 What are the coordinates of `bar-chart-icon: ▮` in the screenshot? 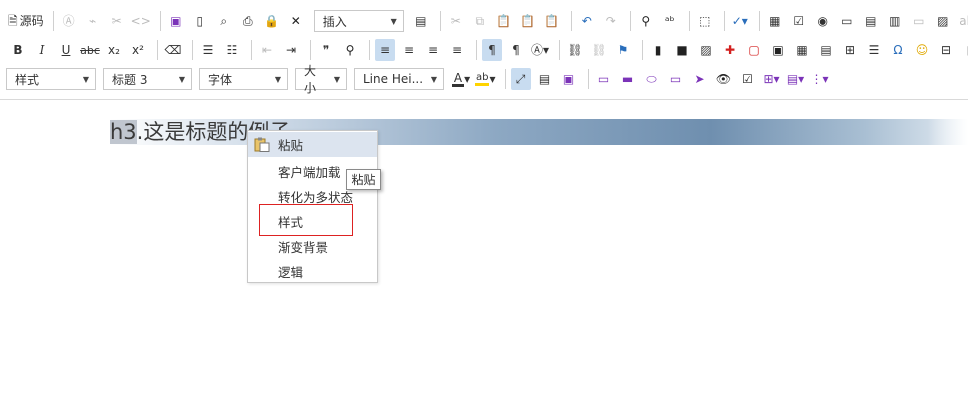 It's located at (658, 50).